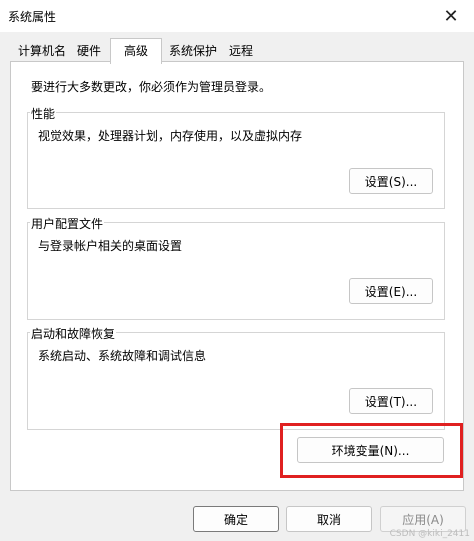 The image size is (474, 541). Describe the element at coordinates (193, 51) in the screenshot. I see `tab-system-protection: 系统保护` at that location.